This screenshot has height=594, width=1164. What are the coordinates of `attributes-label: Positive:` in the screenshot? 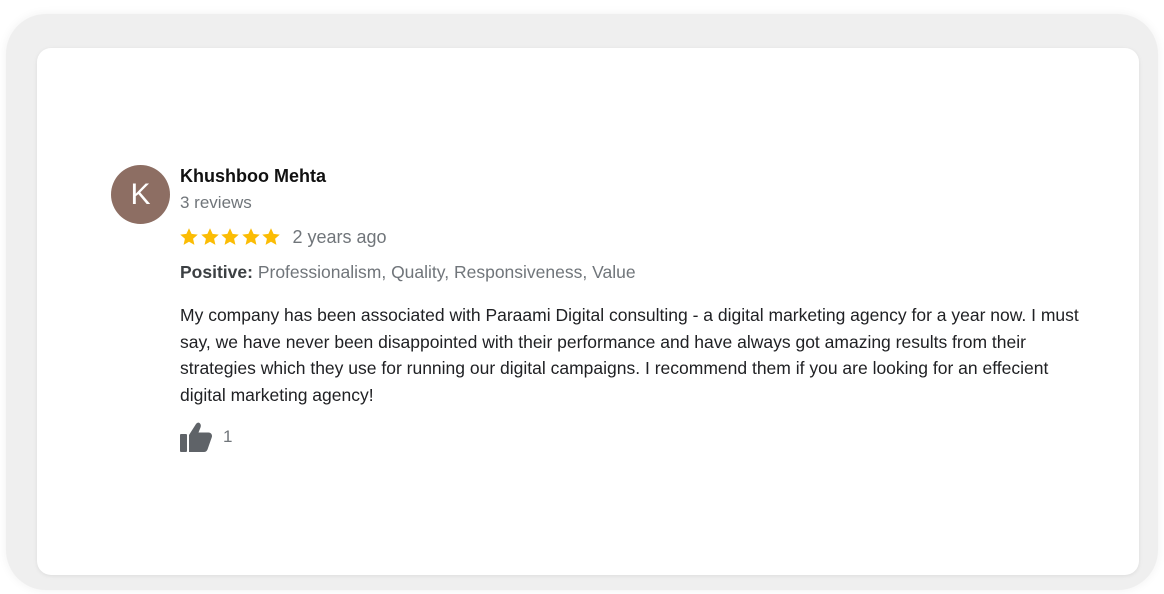 It's located at (216, 272).